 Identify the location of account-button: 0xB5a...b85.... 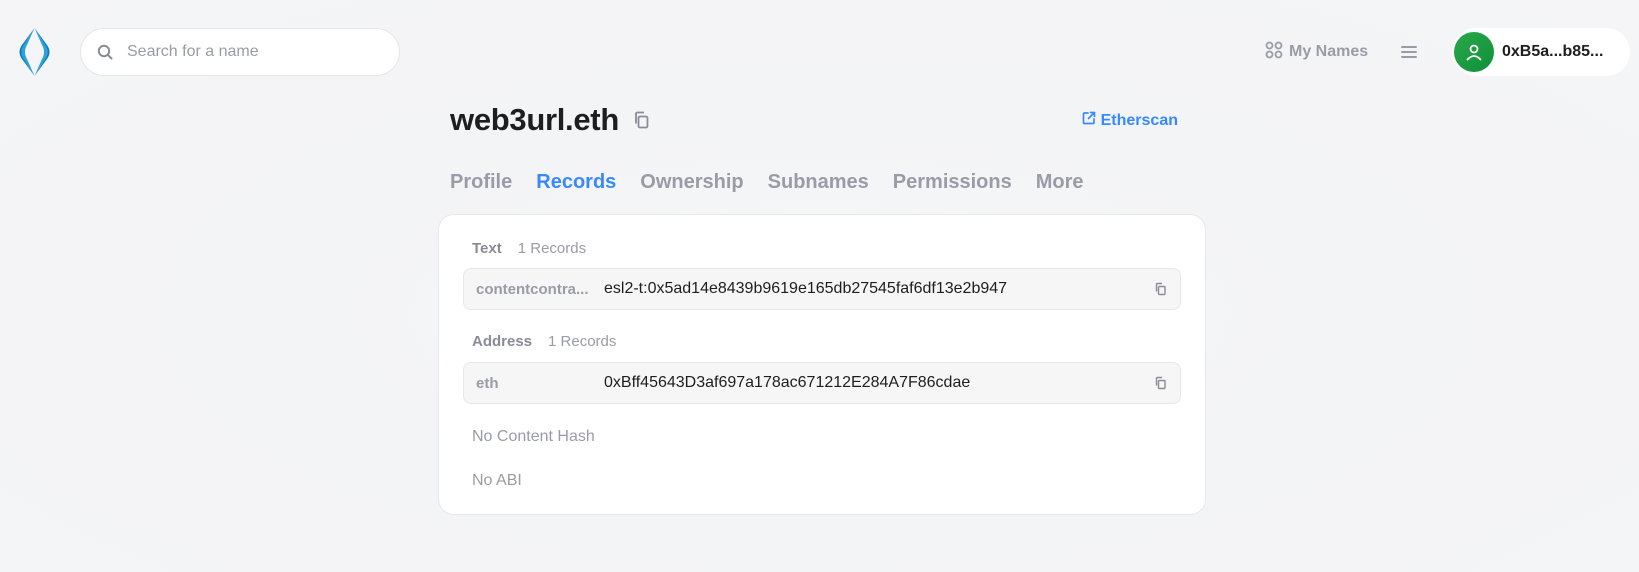
(1541, 52).